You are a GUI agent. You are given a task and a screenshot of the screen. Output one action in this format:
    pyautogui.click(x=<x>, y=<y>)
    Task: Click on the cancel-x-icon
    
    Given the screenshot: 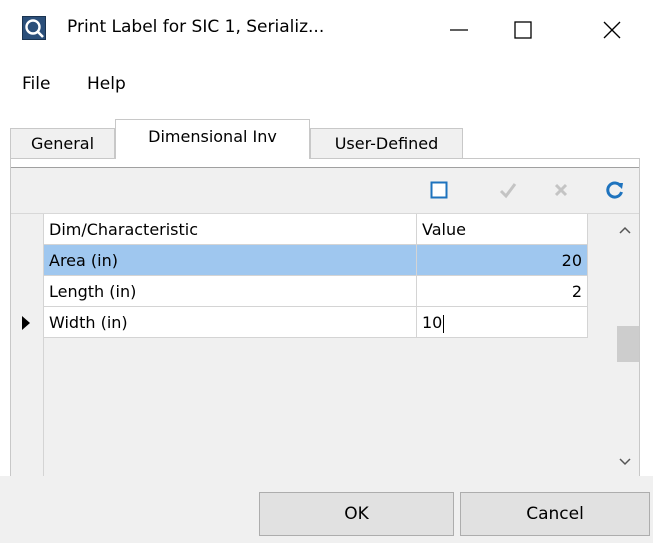 What is the action you would take?
    pyautogui.click(x=561, y=192)
    